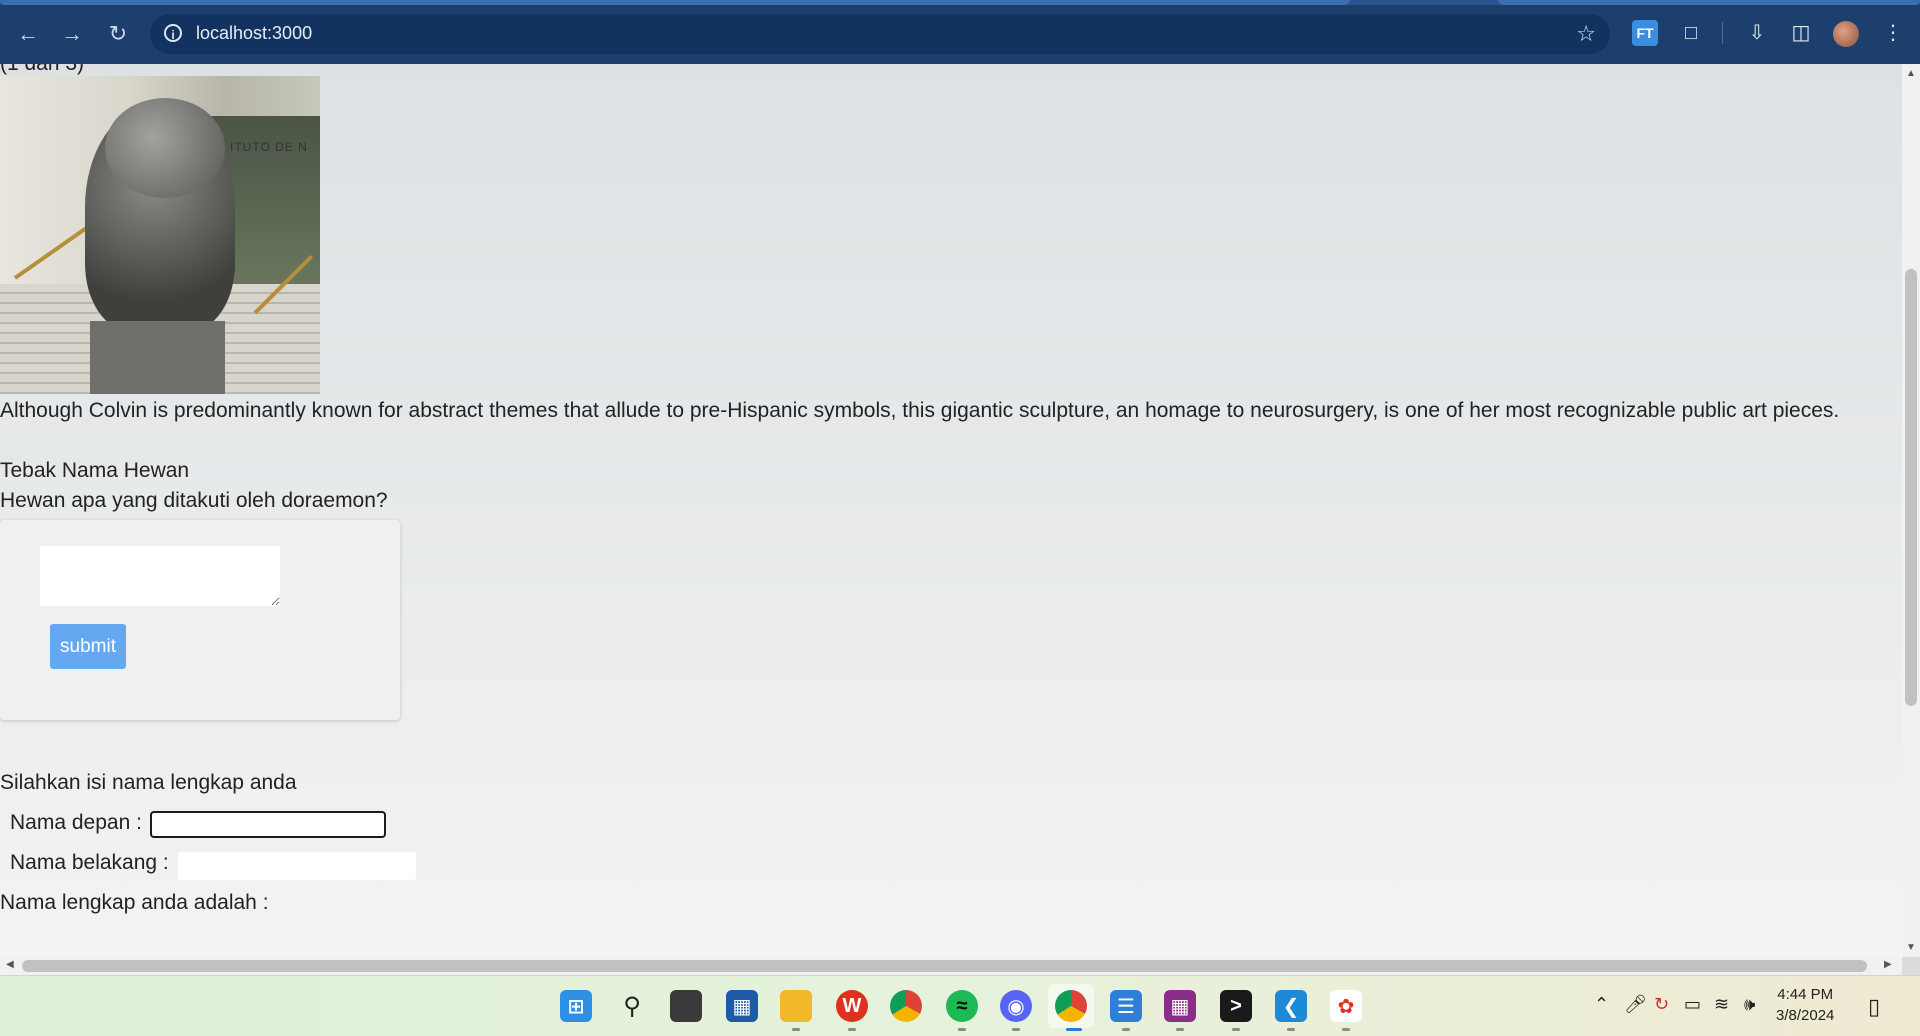  Describe the element at coordinates (297, 866) in the screenshot. I see `last-name-input` at that location.